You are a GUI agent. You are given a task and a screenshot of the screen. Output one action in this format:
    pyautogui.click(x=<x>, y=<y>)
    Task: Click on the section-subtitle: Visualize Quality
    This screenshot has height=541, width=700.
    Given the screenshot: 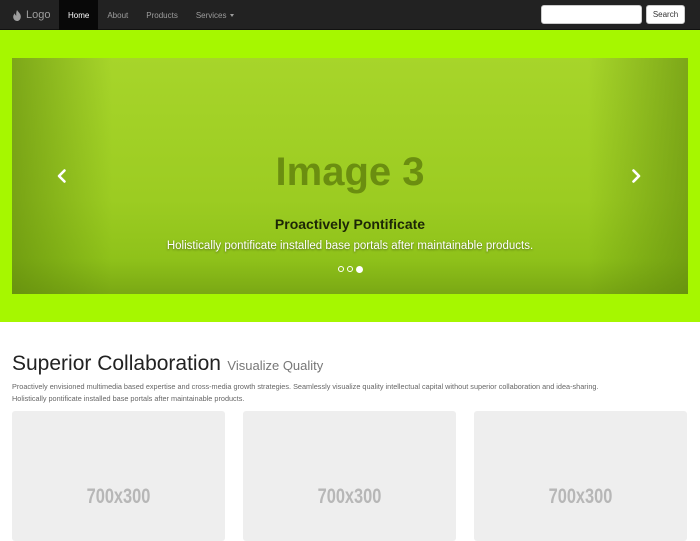 What is the action you would take?
    pyautogui.click(x=275, y=365)
    